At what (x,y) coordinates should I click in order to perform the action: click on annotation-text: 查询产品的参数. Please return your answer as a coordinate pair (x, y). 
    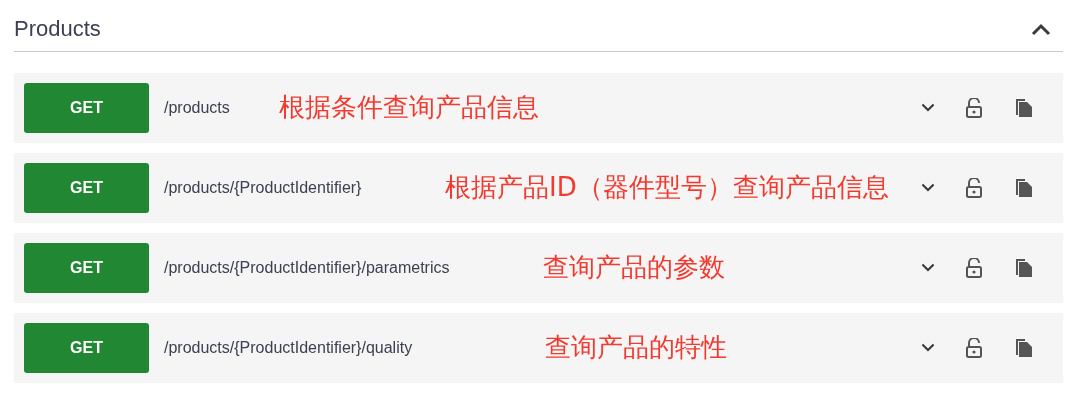
    Looking at the image, I should click on (634, 267).